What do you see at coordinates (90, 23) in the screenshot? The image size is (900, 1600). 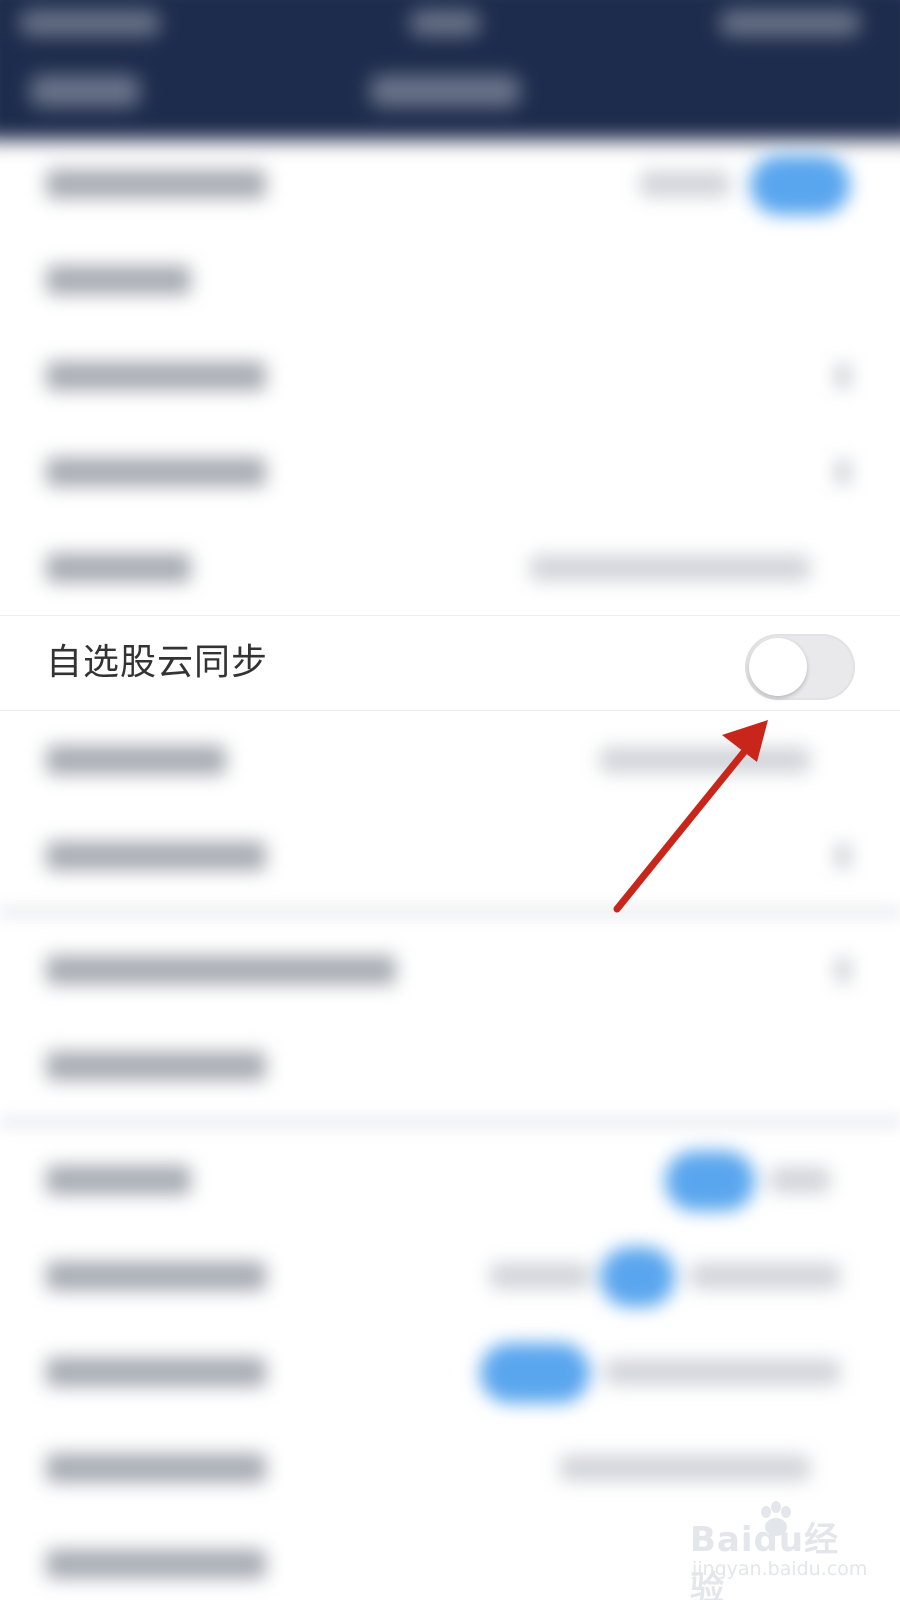 I see `status-bar-time` at bounding box center [90, 23].